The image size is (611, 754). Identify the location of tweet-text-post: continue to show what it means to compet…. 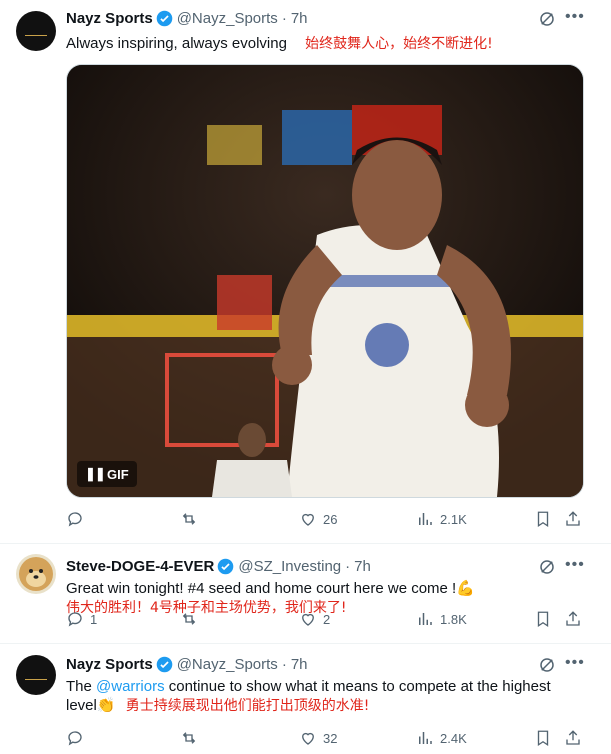
(357, 686).